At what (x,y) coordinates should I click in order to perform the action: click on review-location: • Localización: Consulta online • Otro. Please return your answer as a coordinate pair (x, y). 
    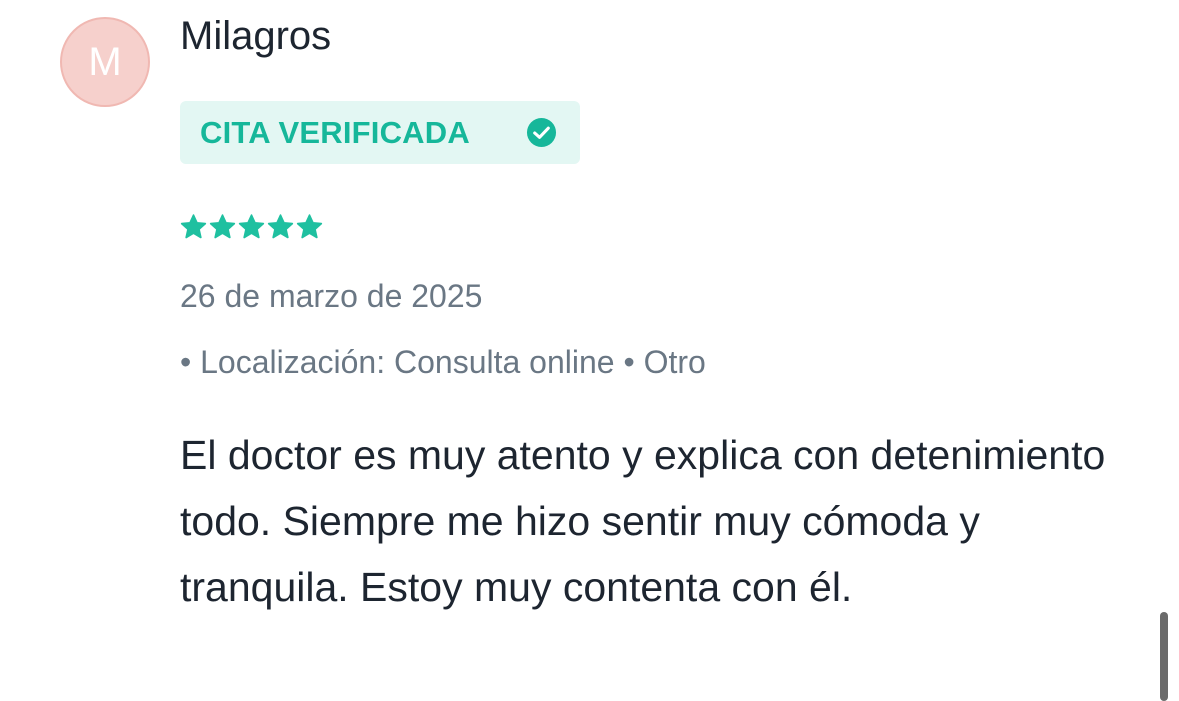
    Looking at the image, I should click on (443, 362).